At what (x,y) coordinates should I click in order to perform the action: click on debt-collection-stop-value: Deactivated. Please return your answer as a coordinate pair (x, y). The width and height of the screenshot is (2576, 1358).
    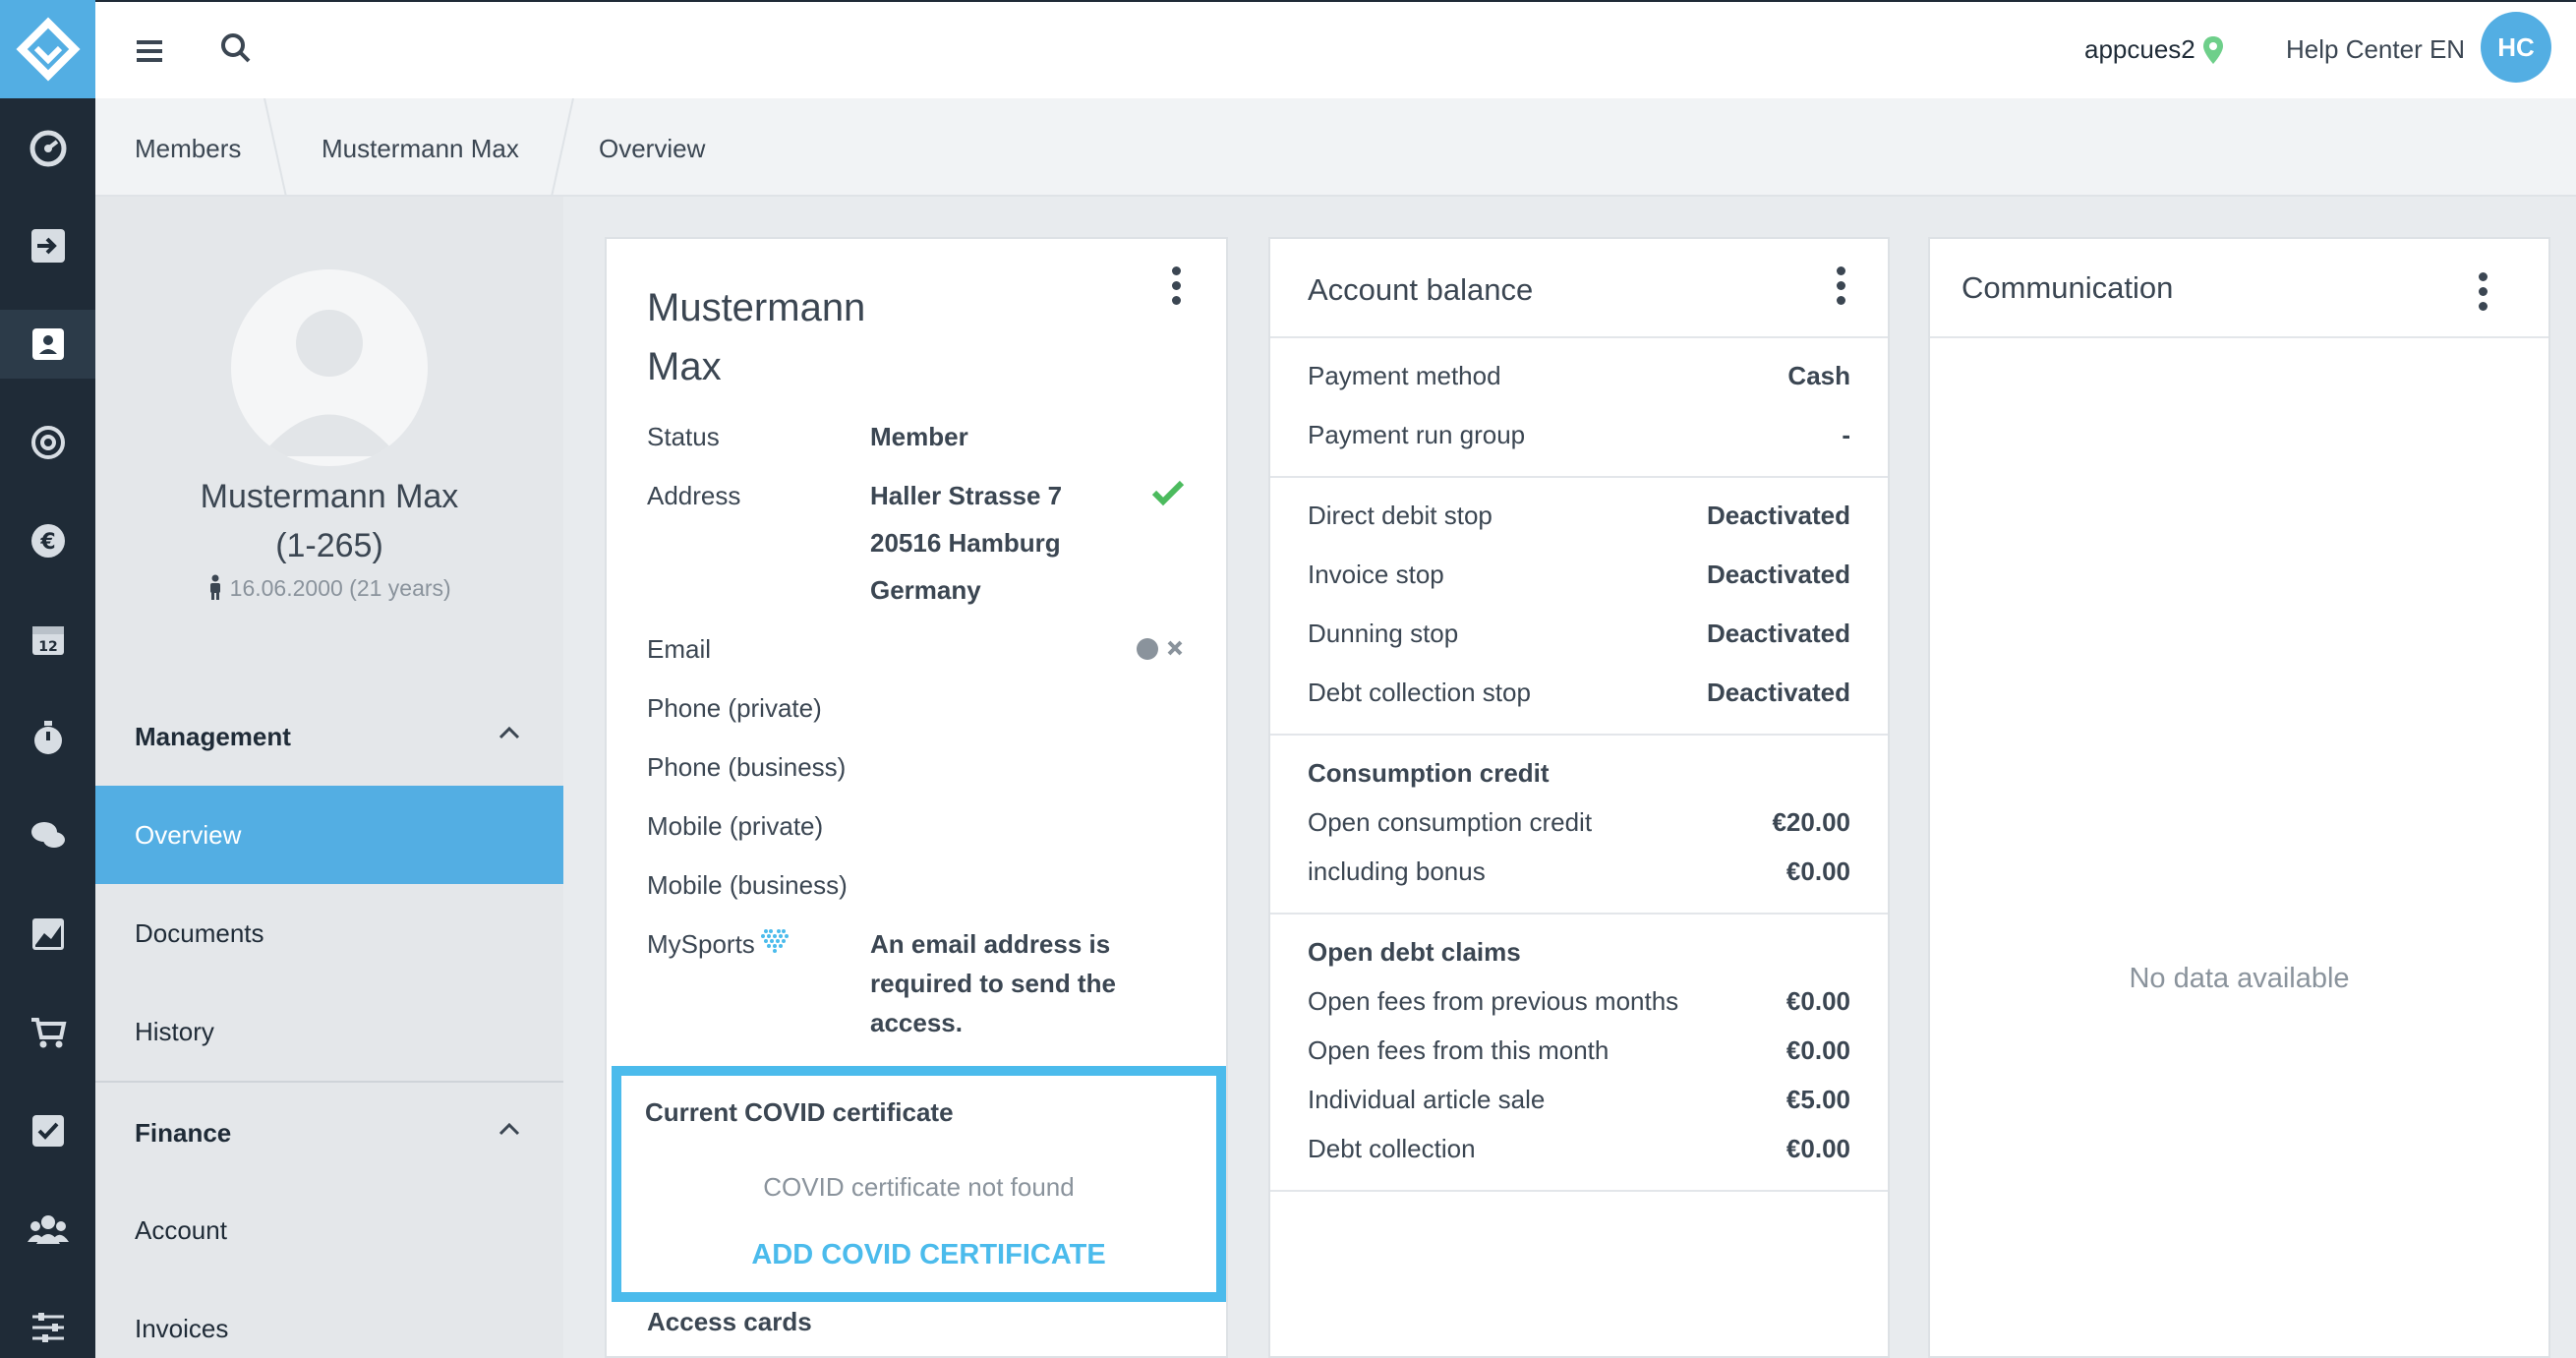
    Looking at the image, I should click on (1778, 692).